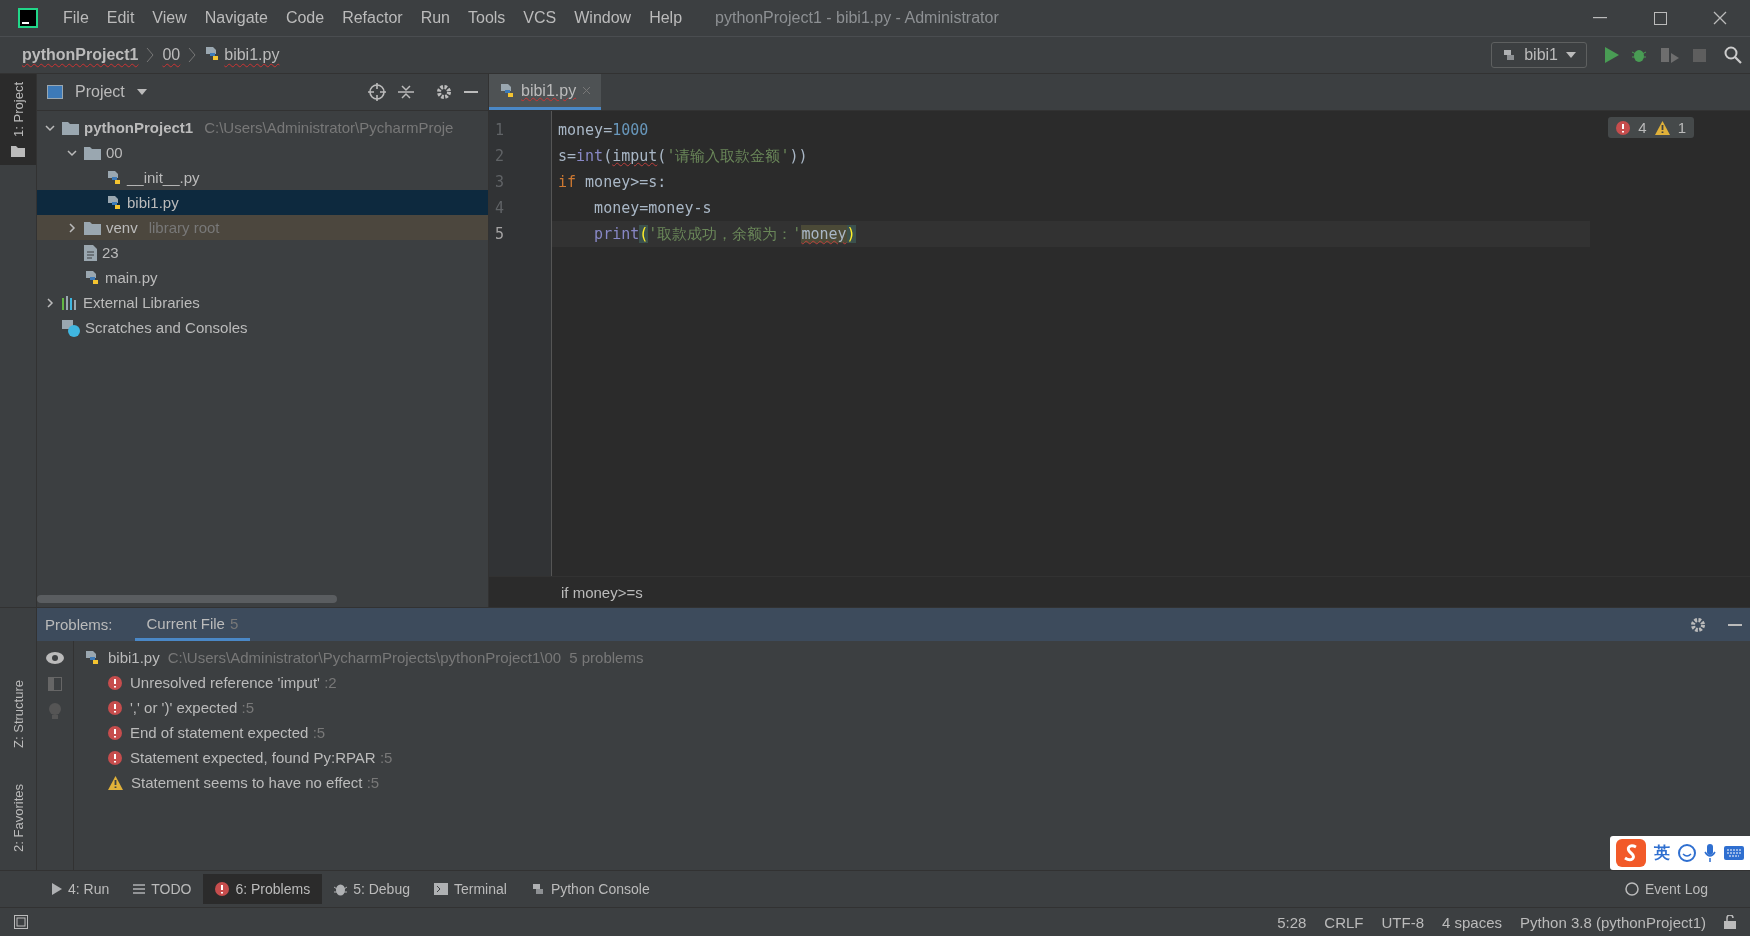 This screenshot has width=1750, height=936. What do you see at coordinates (262, 152) in the screenshot?
I see `tree-item: 00` at bounding box center [262, 152].